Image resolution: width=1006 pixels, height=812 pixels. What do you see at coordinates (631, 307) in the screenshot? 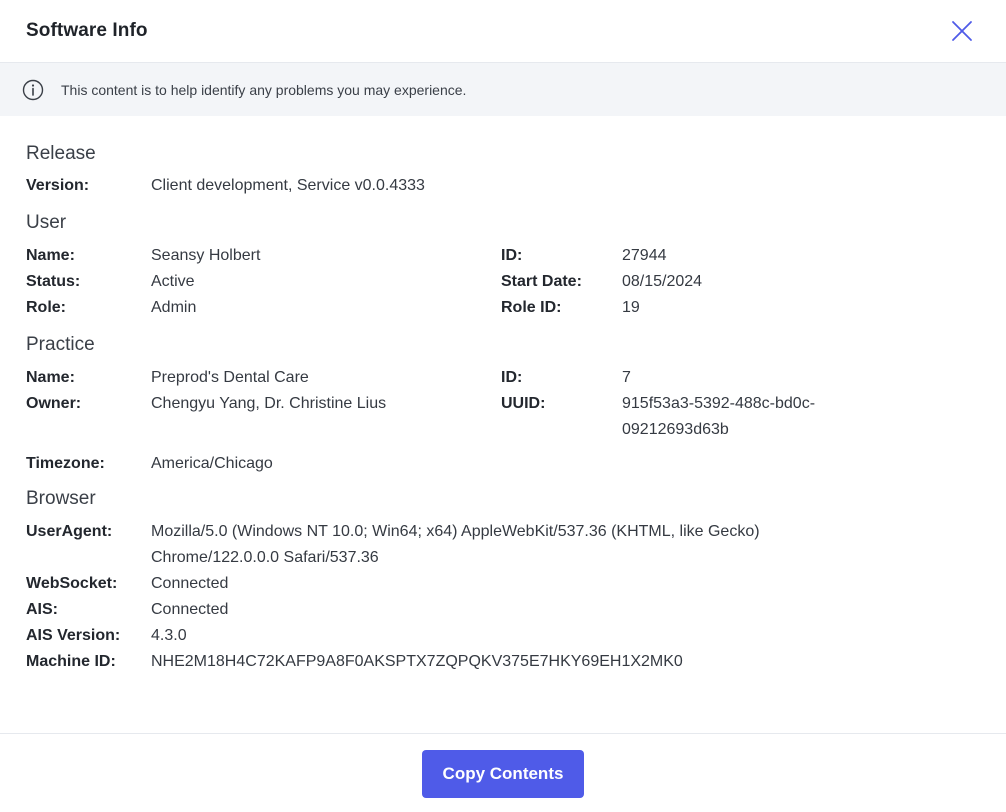
I see `user-role-id-value: 19` at bounding box center [631, 307].